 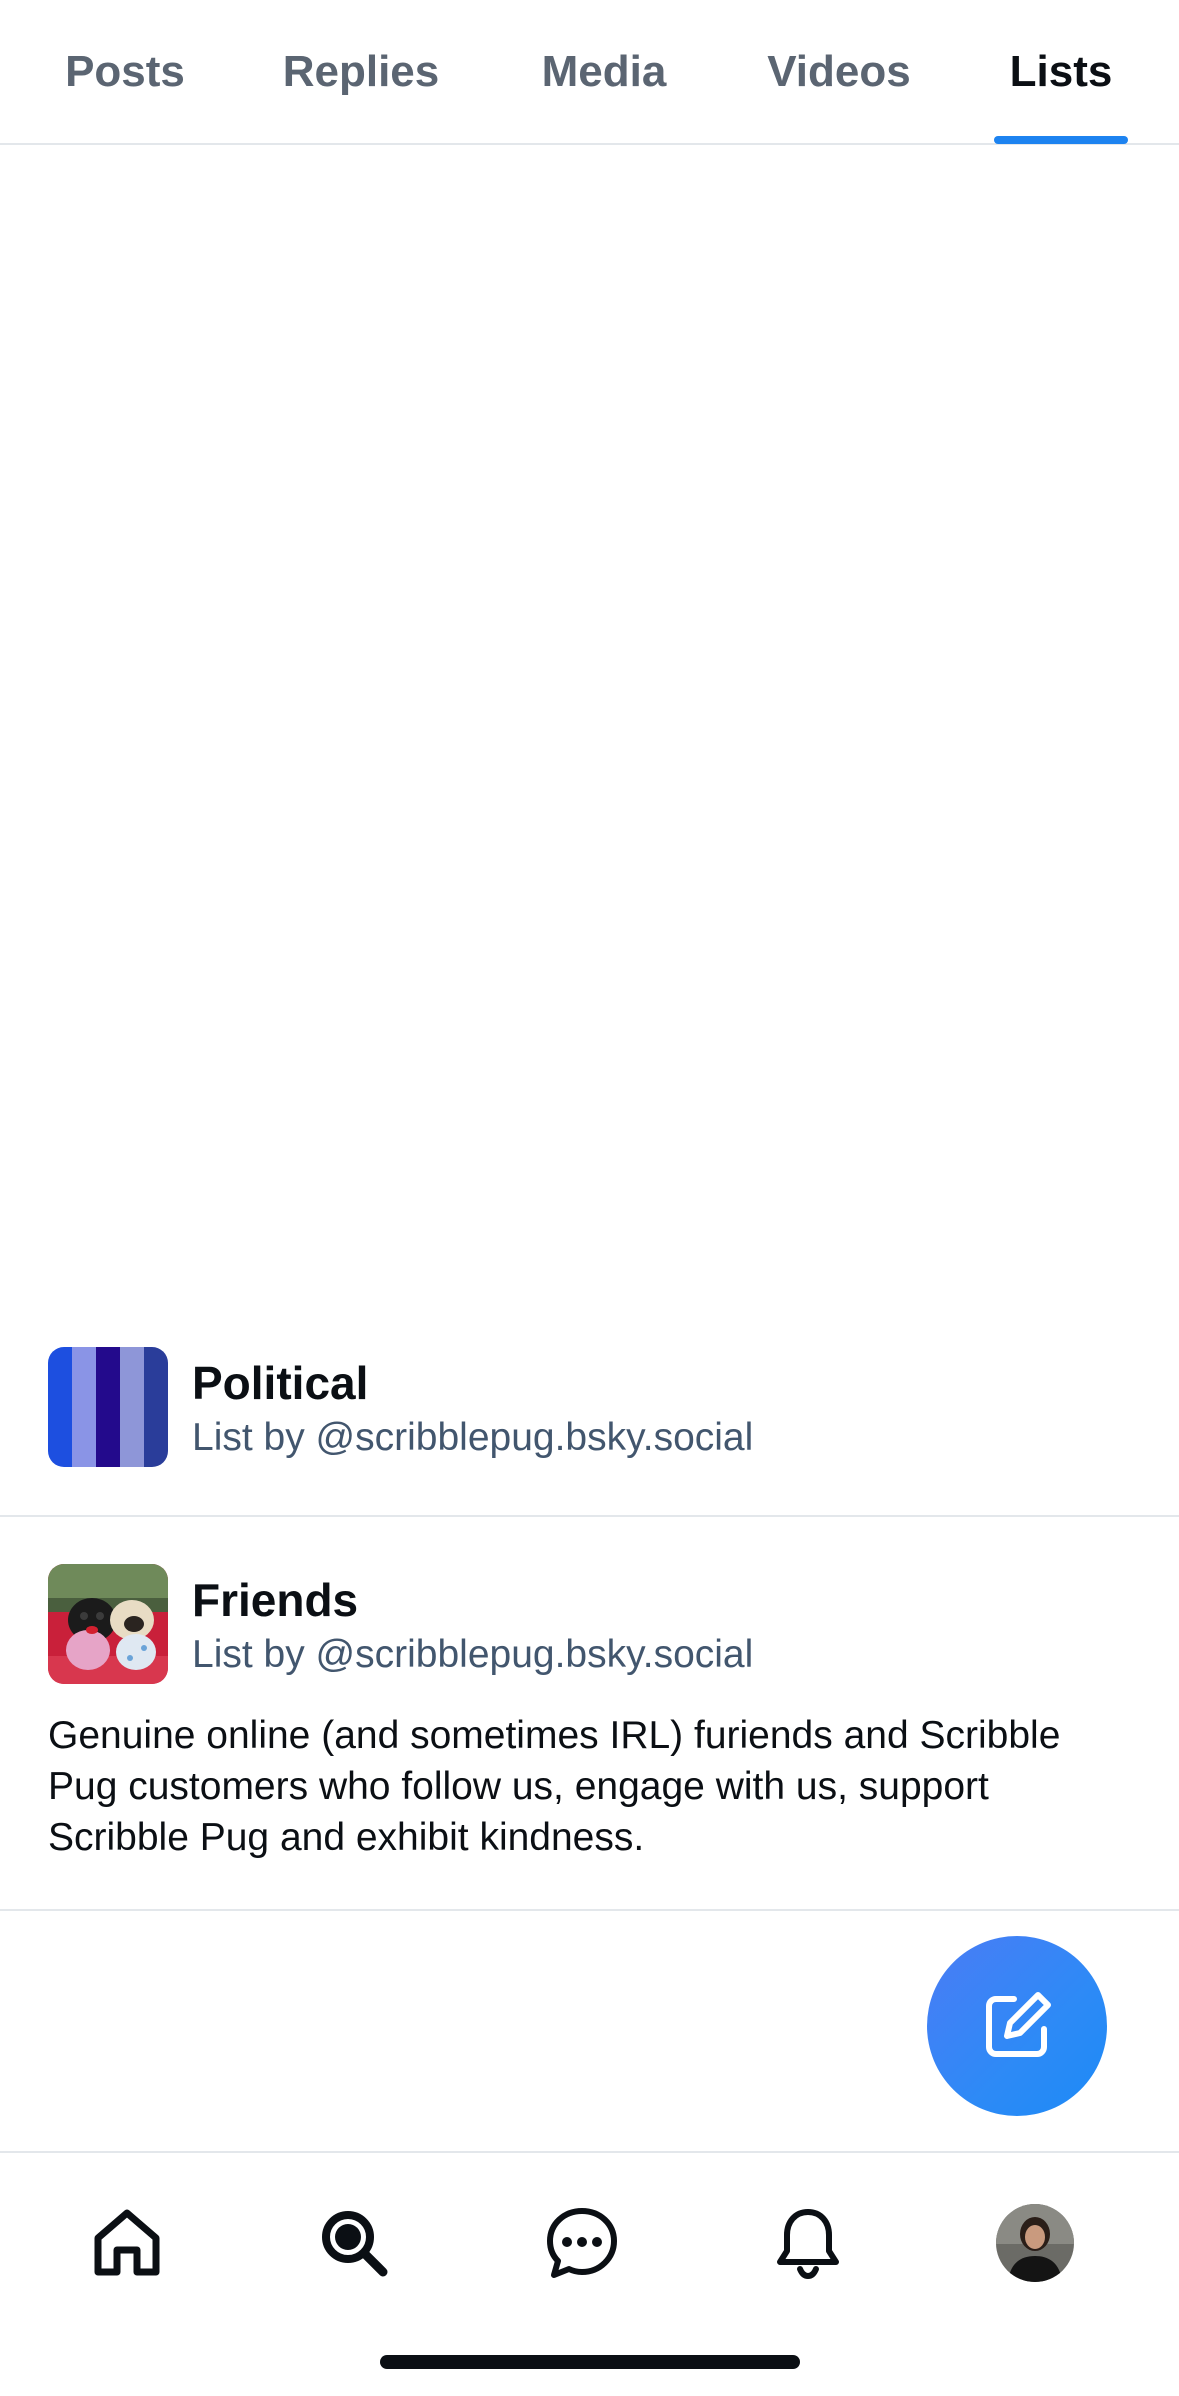 What do you see at coordinates (361, 71) in the screenshot?
I see `tab-replies: Replies` at bounding box center [361, 71].